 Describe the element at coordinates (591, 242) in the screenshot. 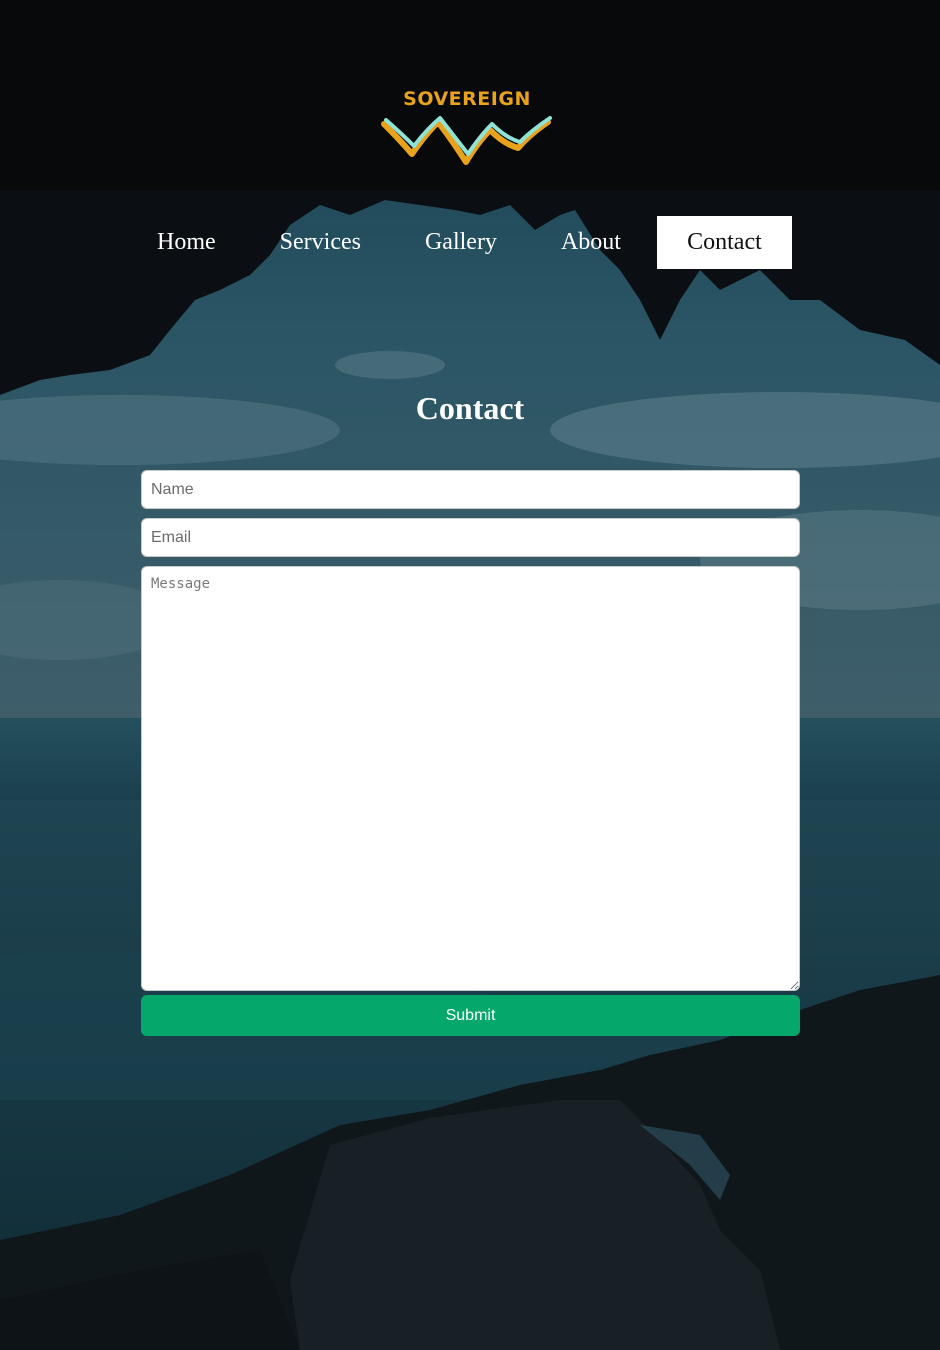

I see `nav-about: About` at that location.